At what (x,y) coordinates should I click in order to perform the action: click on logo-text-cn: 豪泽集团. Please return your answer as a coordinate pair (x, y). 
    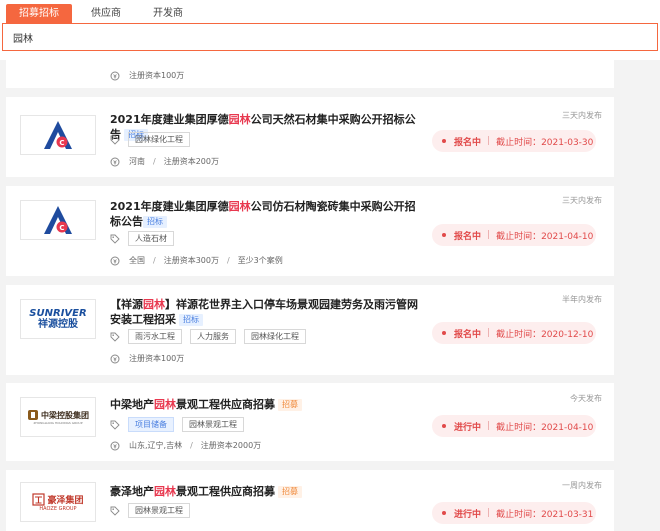
    Looking at the image, I should click on (65, 500).